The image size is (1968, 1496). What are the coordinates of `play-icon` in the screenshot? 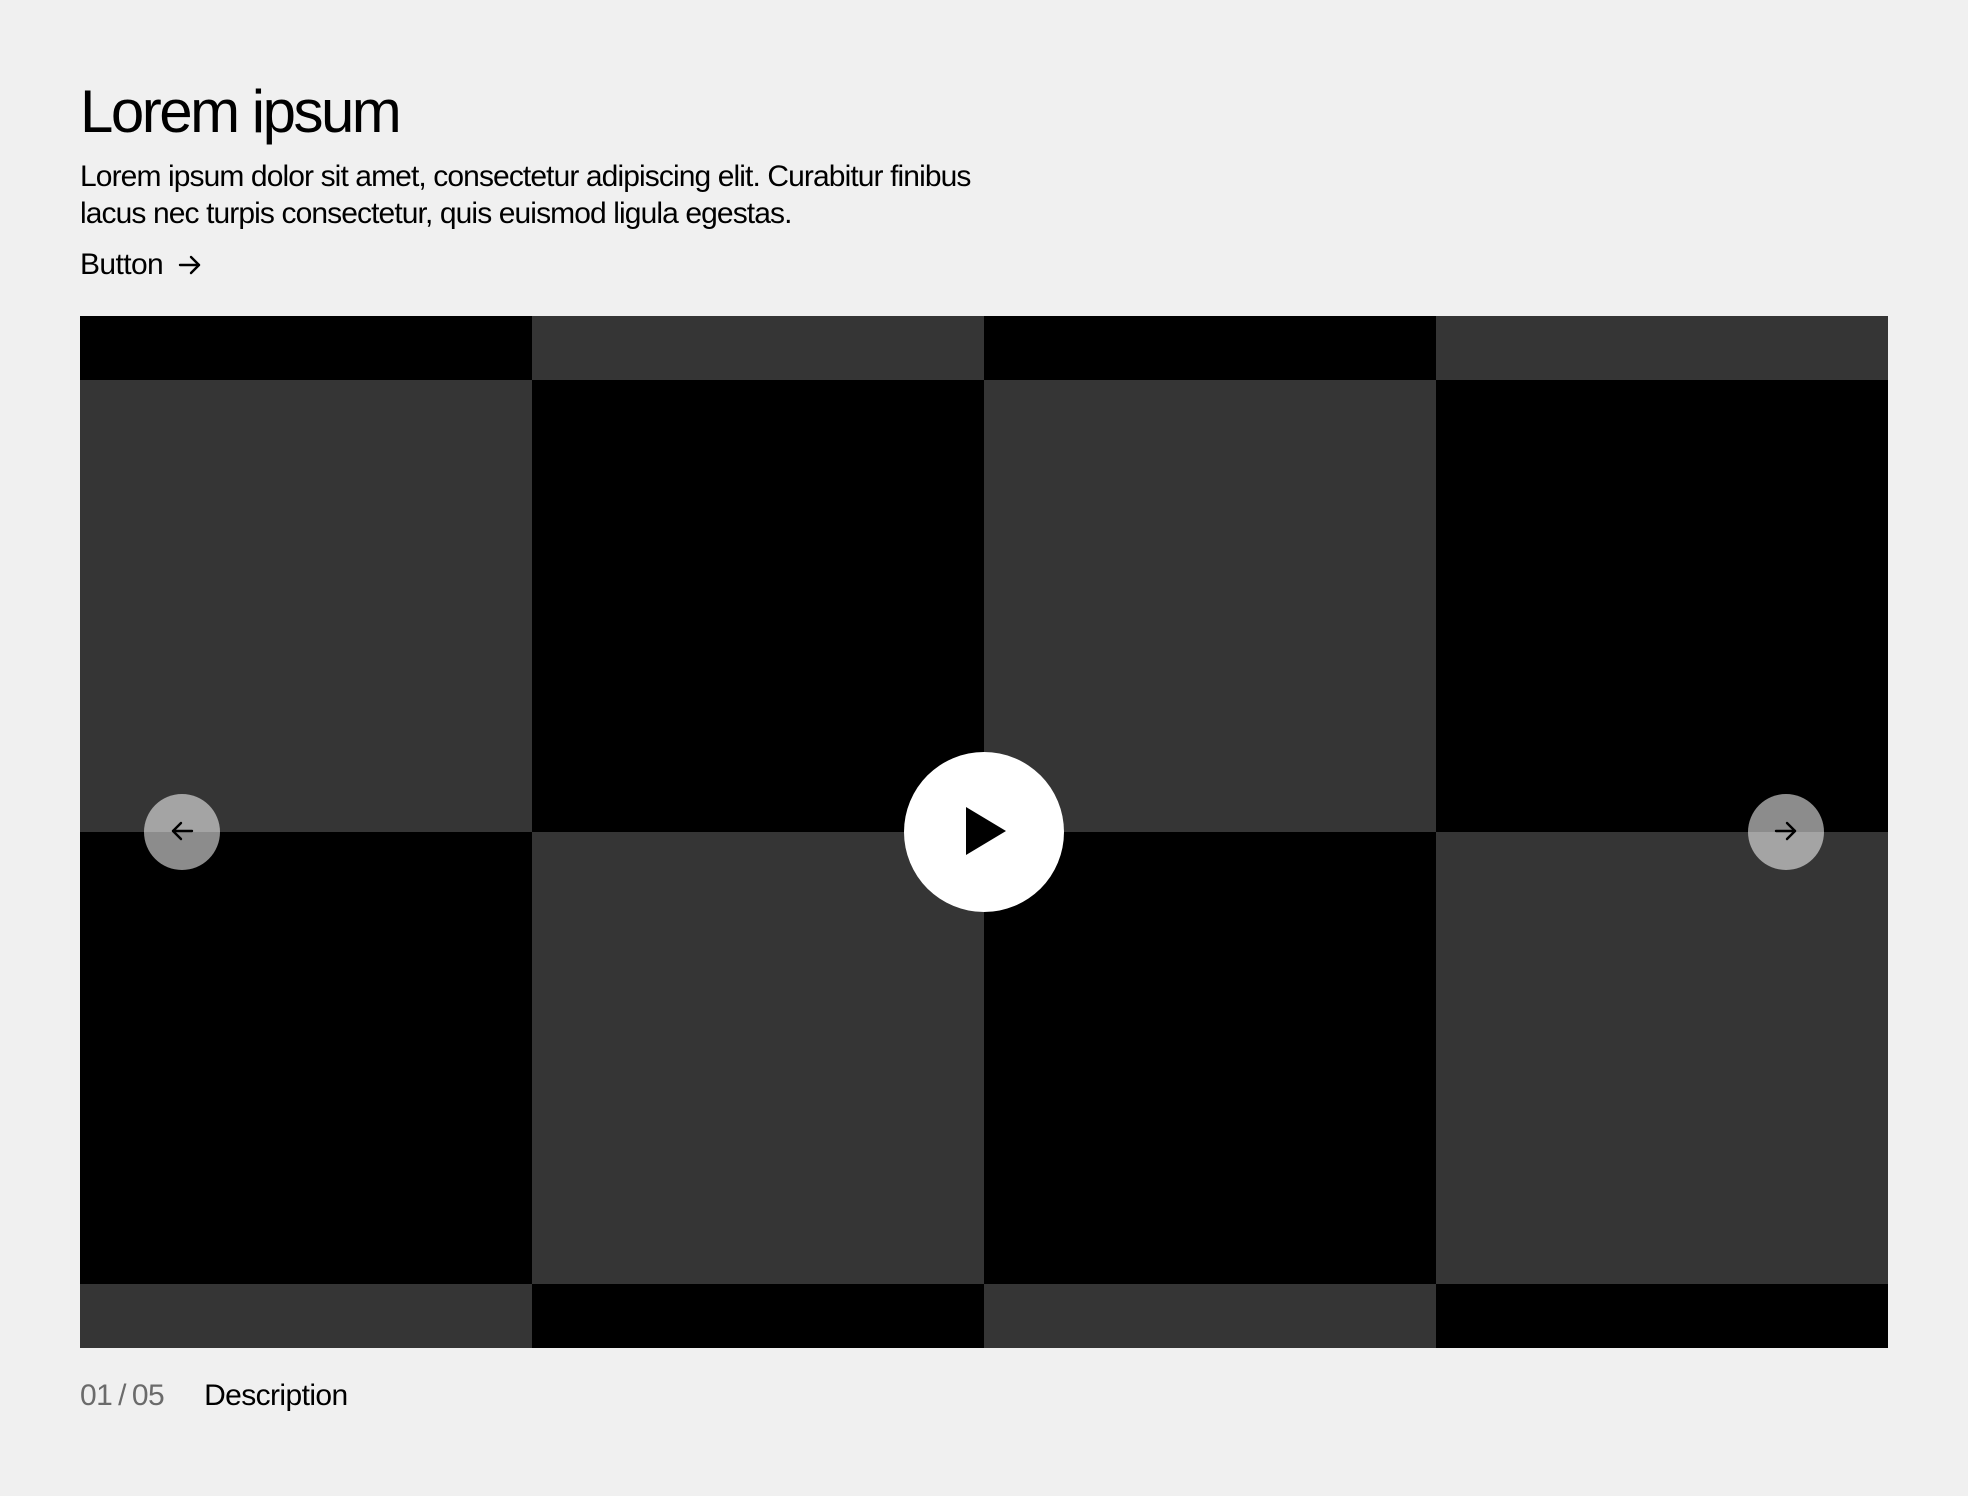 It's located at (984, 832).